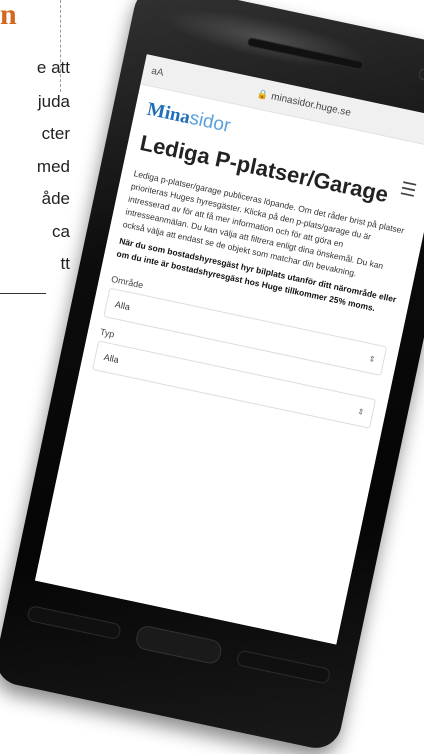 This screenshot has height=754, width=424. What do you see at coordinates (170, 74) in the screenshot?
I see `text-size-button: aA` at bounding box center [170, 74].